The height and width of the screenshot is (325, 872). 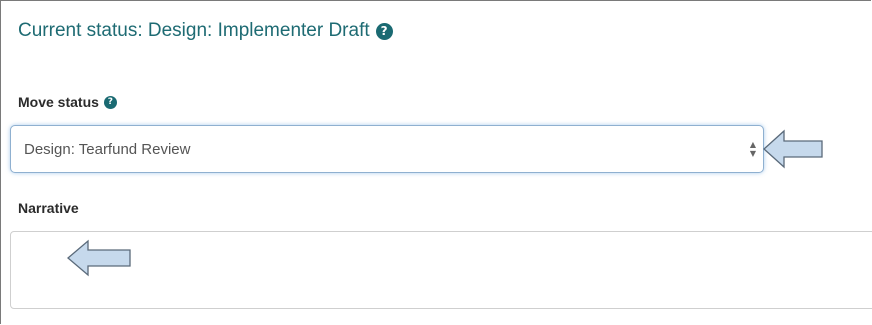 I want to click on move-status-label: Move status ?, so click(x=67, y=102).